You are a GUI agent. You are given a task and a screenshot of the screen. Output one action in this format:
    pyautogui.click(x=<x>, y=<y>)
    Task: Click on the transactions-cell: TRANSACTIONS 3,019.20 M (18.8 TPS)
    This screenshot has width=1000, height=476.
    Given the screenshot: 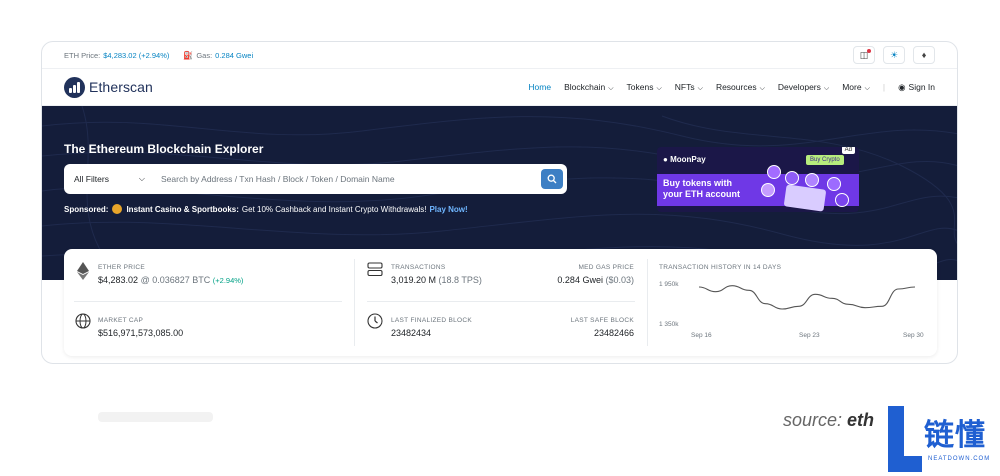 What is the action you would take?
    pyautogui.click(x=436, y=274)
    